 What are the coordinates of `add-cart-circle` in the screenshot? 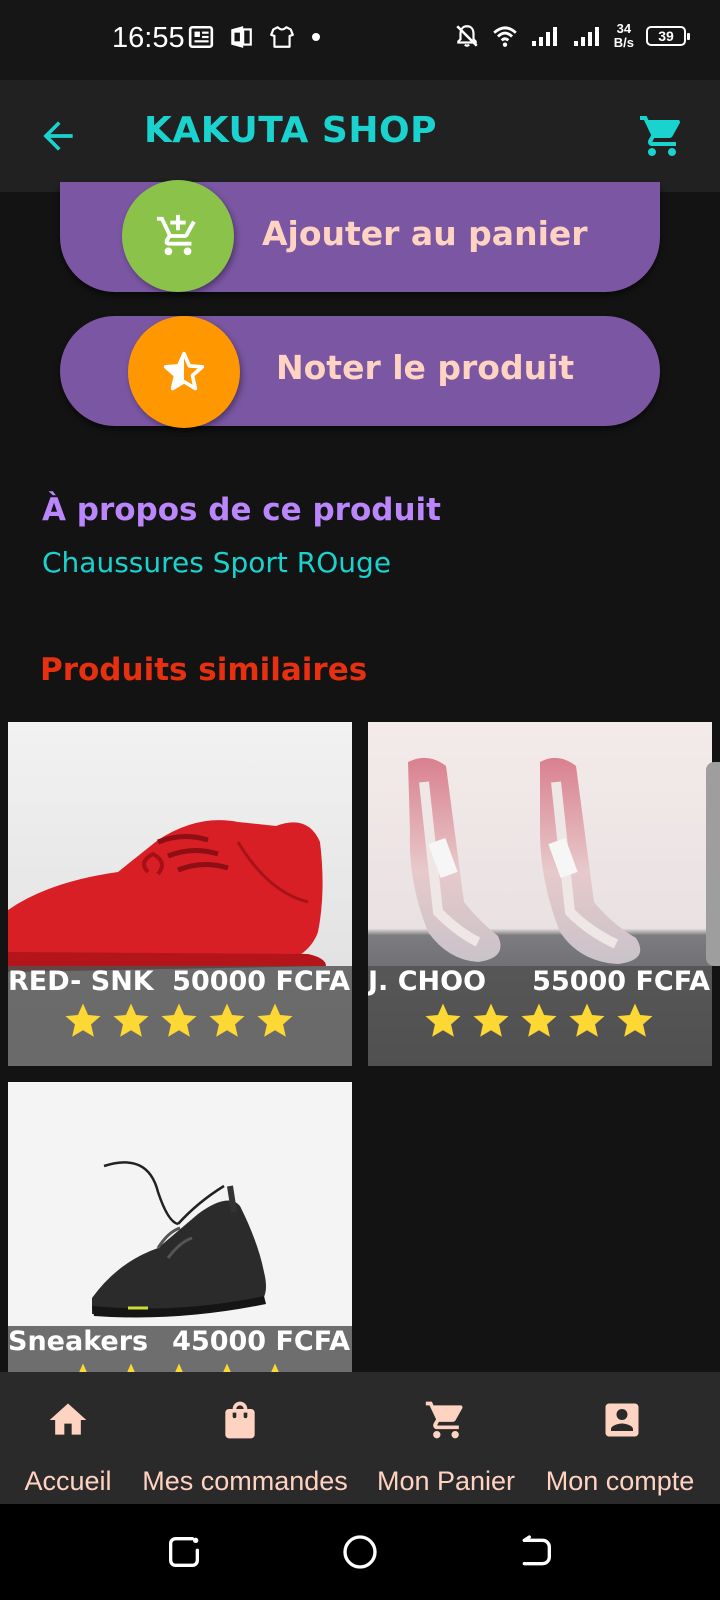 It's located at (178, 236).